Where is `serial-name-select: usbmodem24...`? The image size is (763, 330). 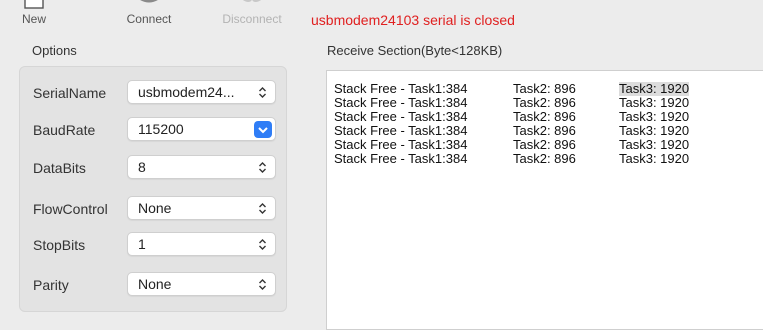
serial-name-select: usbmodem24... is located at coordinates (201, 92).